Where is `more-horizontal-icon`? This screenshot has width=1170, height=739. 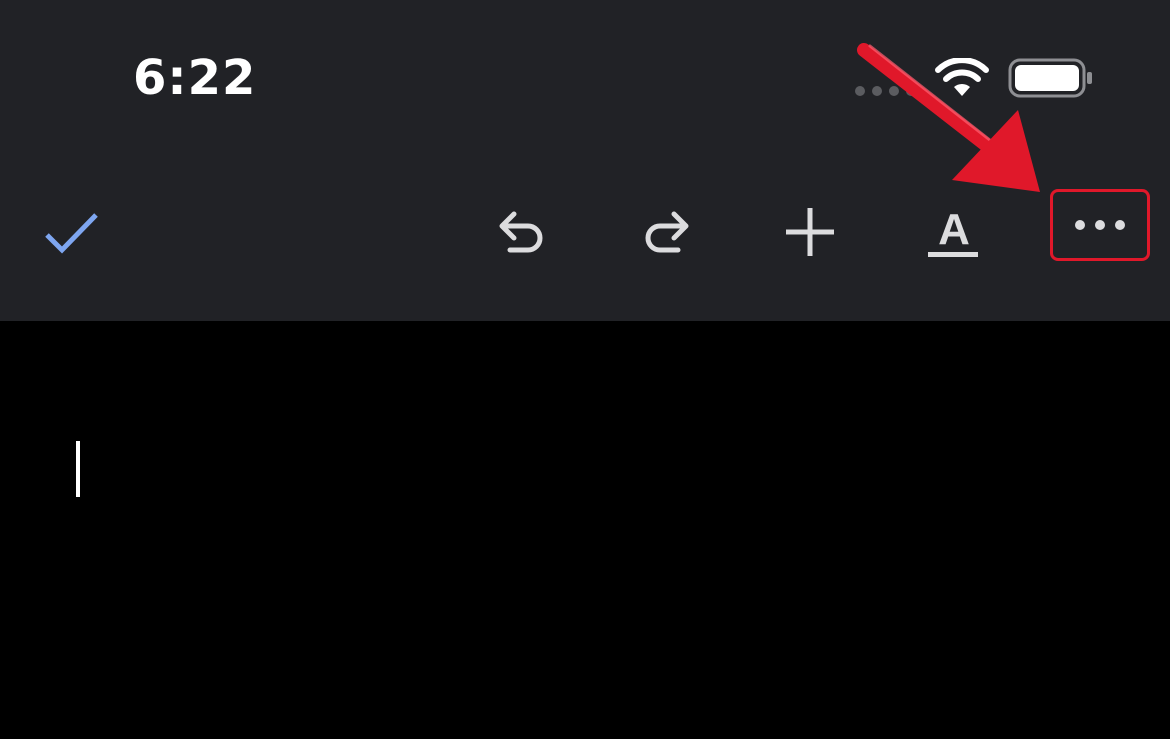
more-horizontal-icon is located at coordinates (1100, 225).